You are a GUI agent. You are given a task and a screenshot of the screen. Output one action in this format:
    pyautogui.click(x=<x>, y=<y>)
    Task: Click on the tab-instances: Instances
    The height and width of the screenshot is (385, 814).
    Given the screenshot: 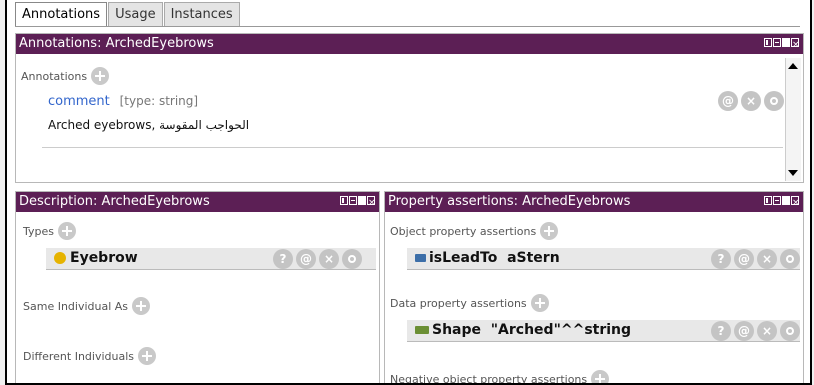 What is the action you would take?
    pyautogui.click(x=201, y=14)
    